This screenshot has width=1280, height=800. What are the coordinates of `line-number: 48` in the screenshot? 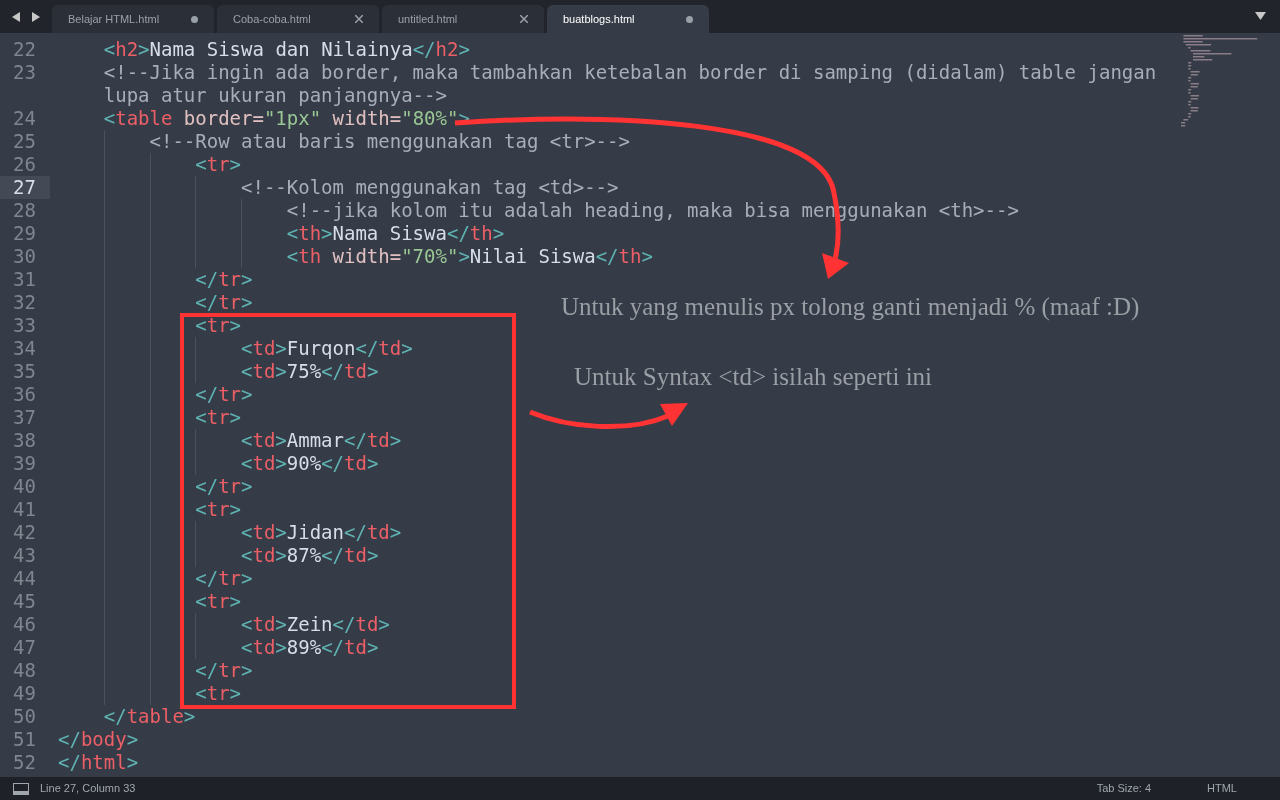 It's located at (24, 670).